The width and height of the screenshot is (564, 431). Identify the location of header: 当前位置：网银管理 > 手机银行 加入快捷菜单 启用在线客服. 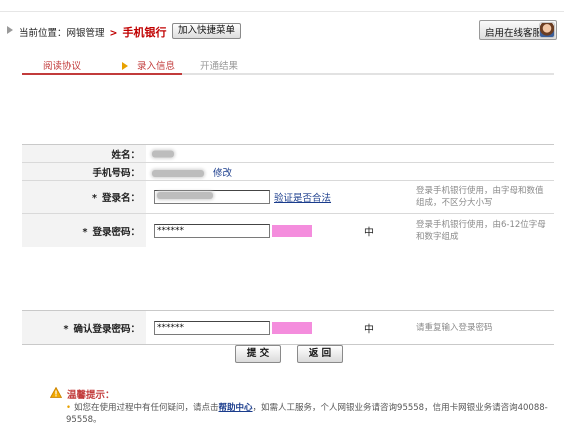
(282, 30).